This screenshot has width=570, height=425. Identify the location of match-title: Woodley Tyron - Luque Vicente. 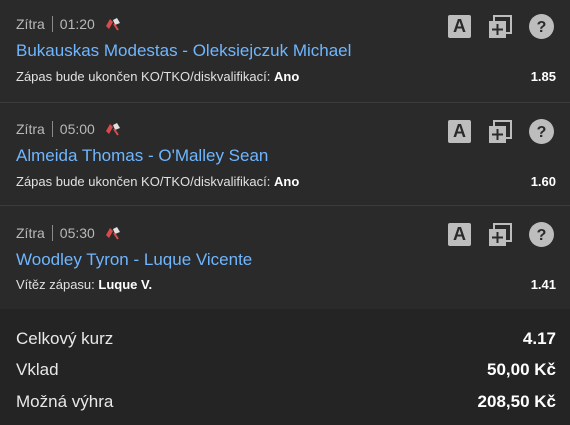
(134, 260).